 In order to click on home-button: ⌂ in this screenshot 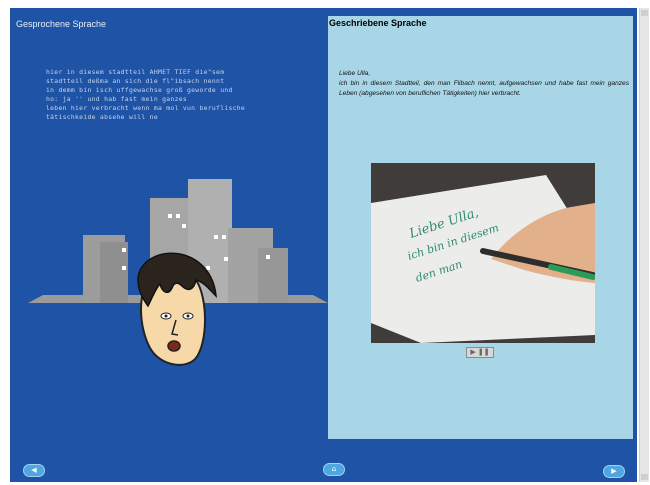, I will do `click(334, 469)`.